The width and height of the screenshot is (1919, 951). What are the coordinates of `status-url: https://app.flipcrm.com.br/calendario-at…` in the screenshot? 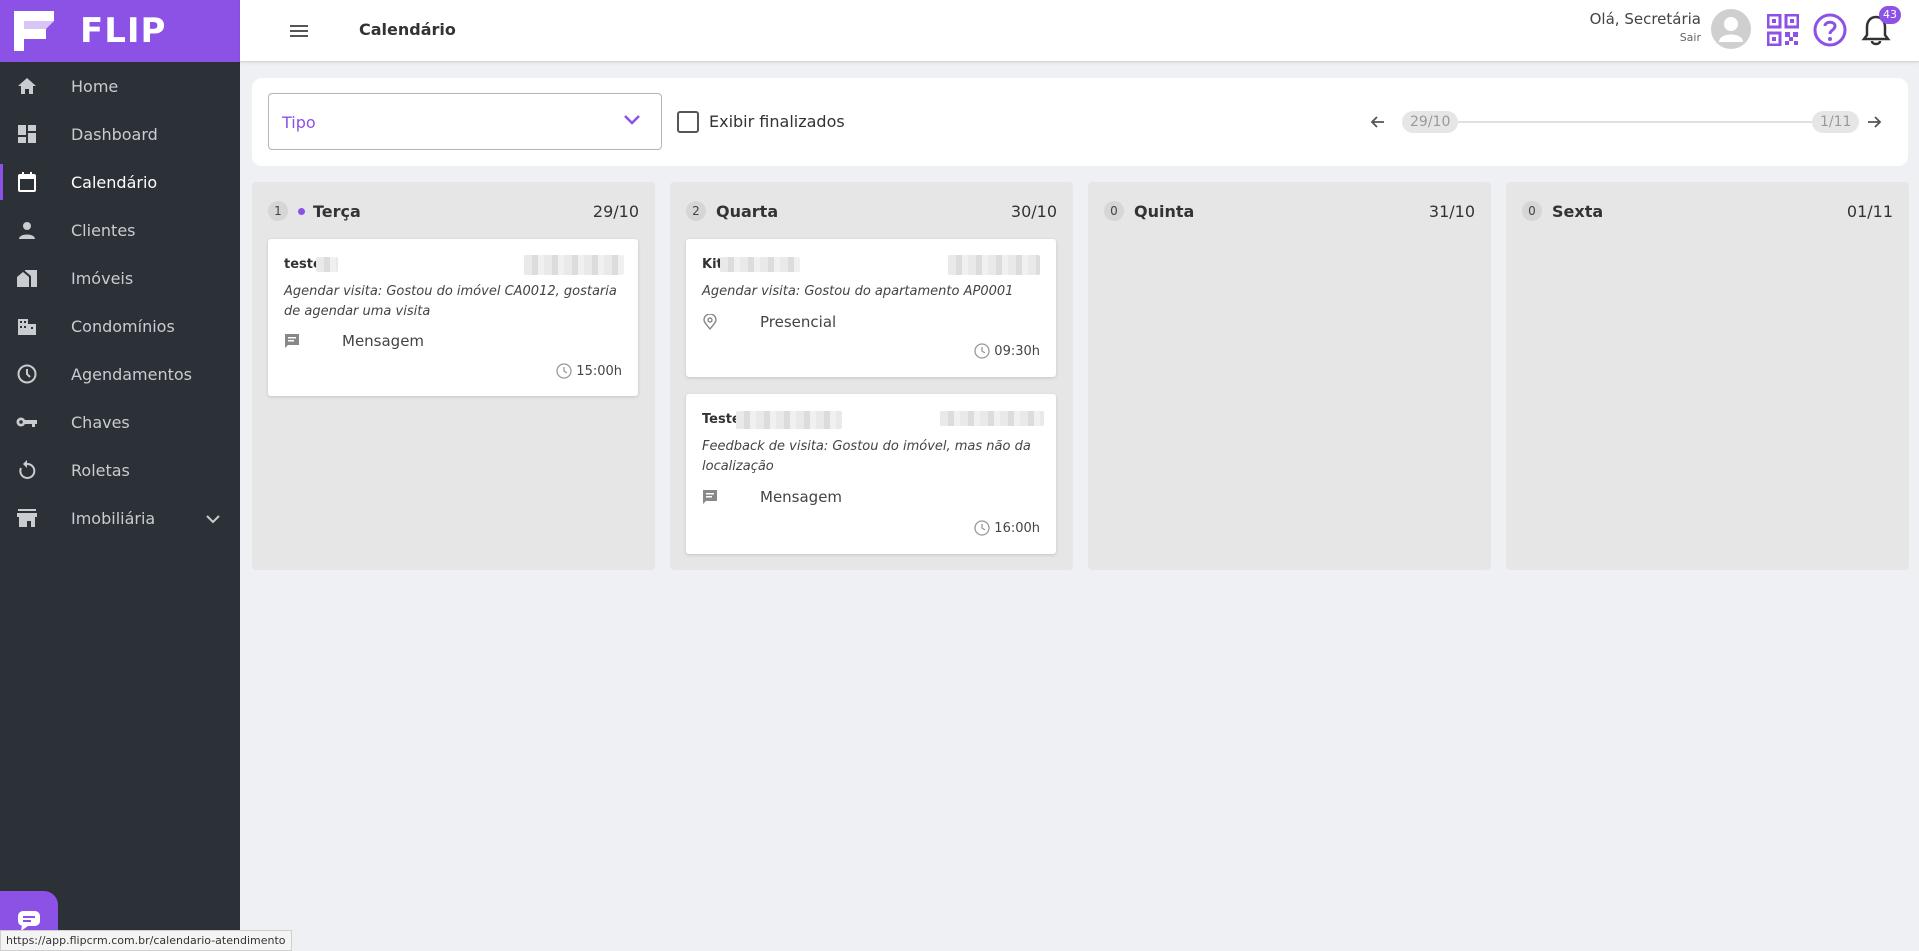 It's located at (146, 940).